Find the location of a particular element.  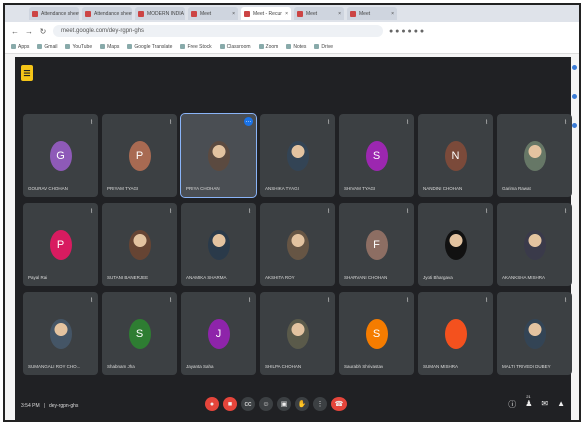

bookmark-item: Notes is located at coordinates (296, 47).